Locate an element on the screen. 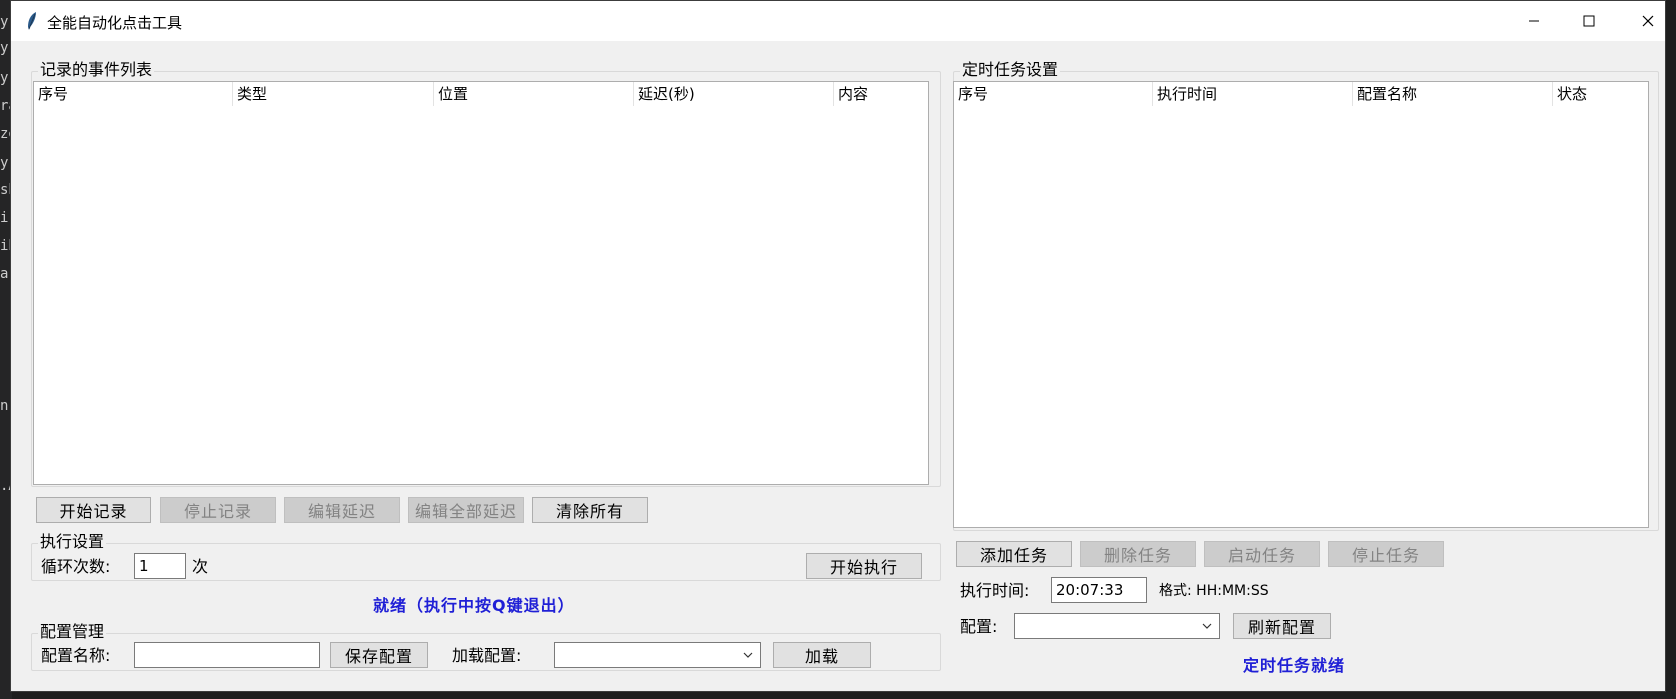 The height and width of the screenshot is (699, 1676). schedule-config-select is located at coordinates (1117, 626).